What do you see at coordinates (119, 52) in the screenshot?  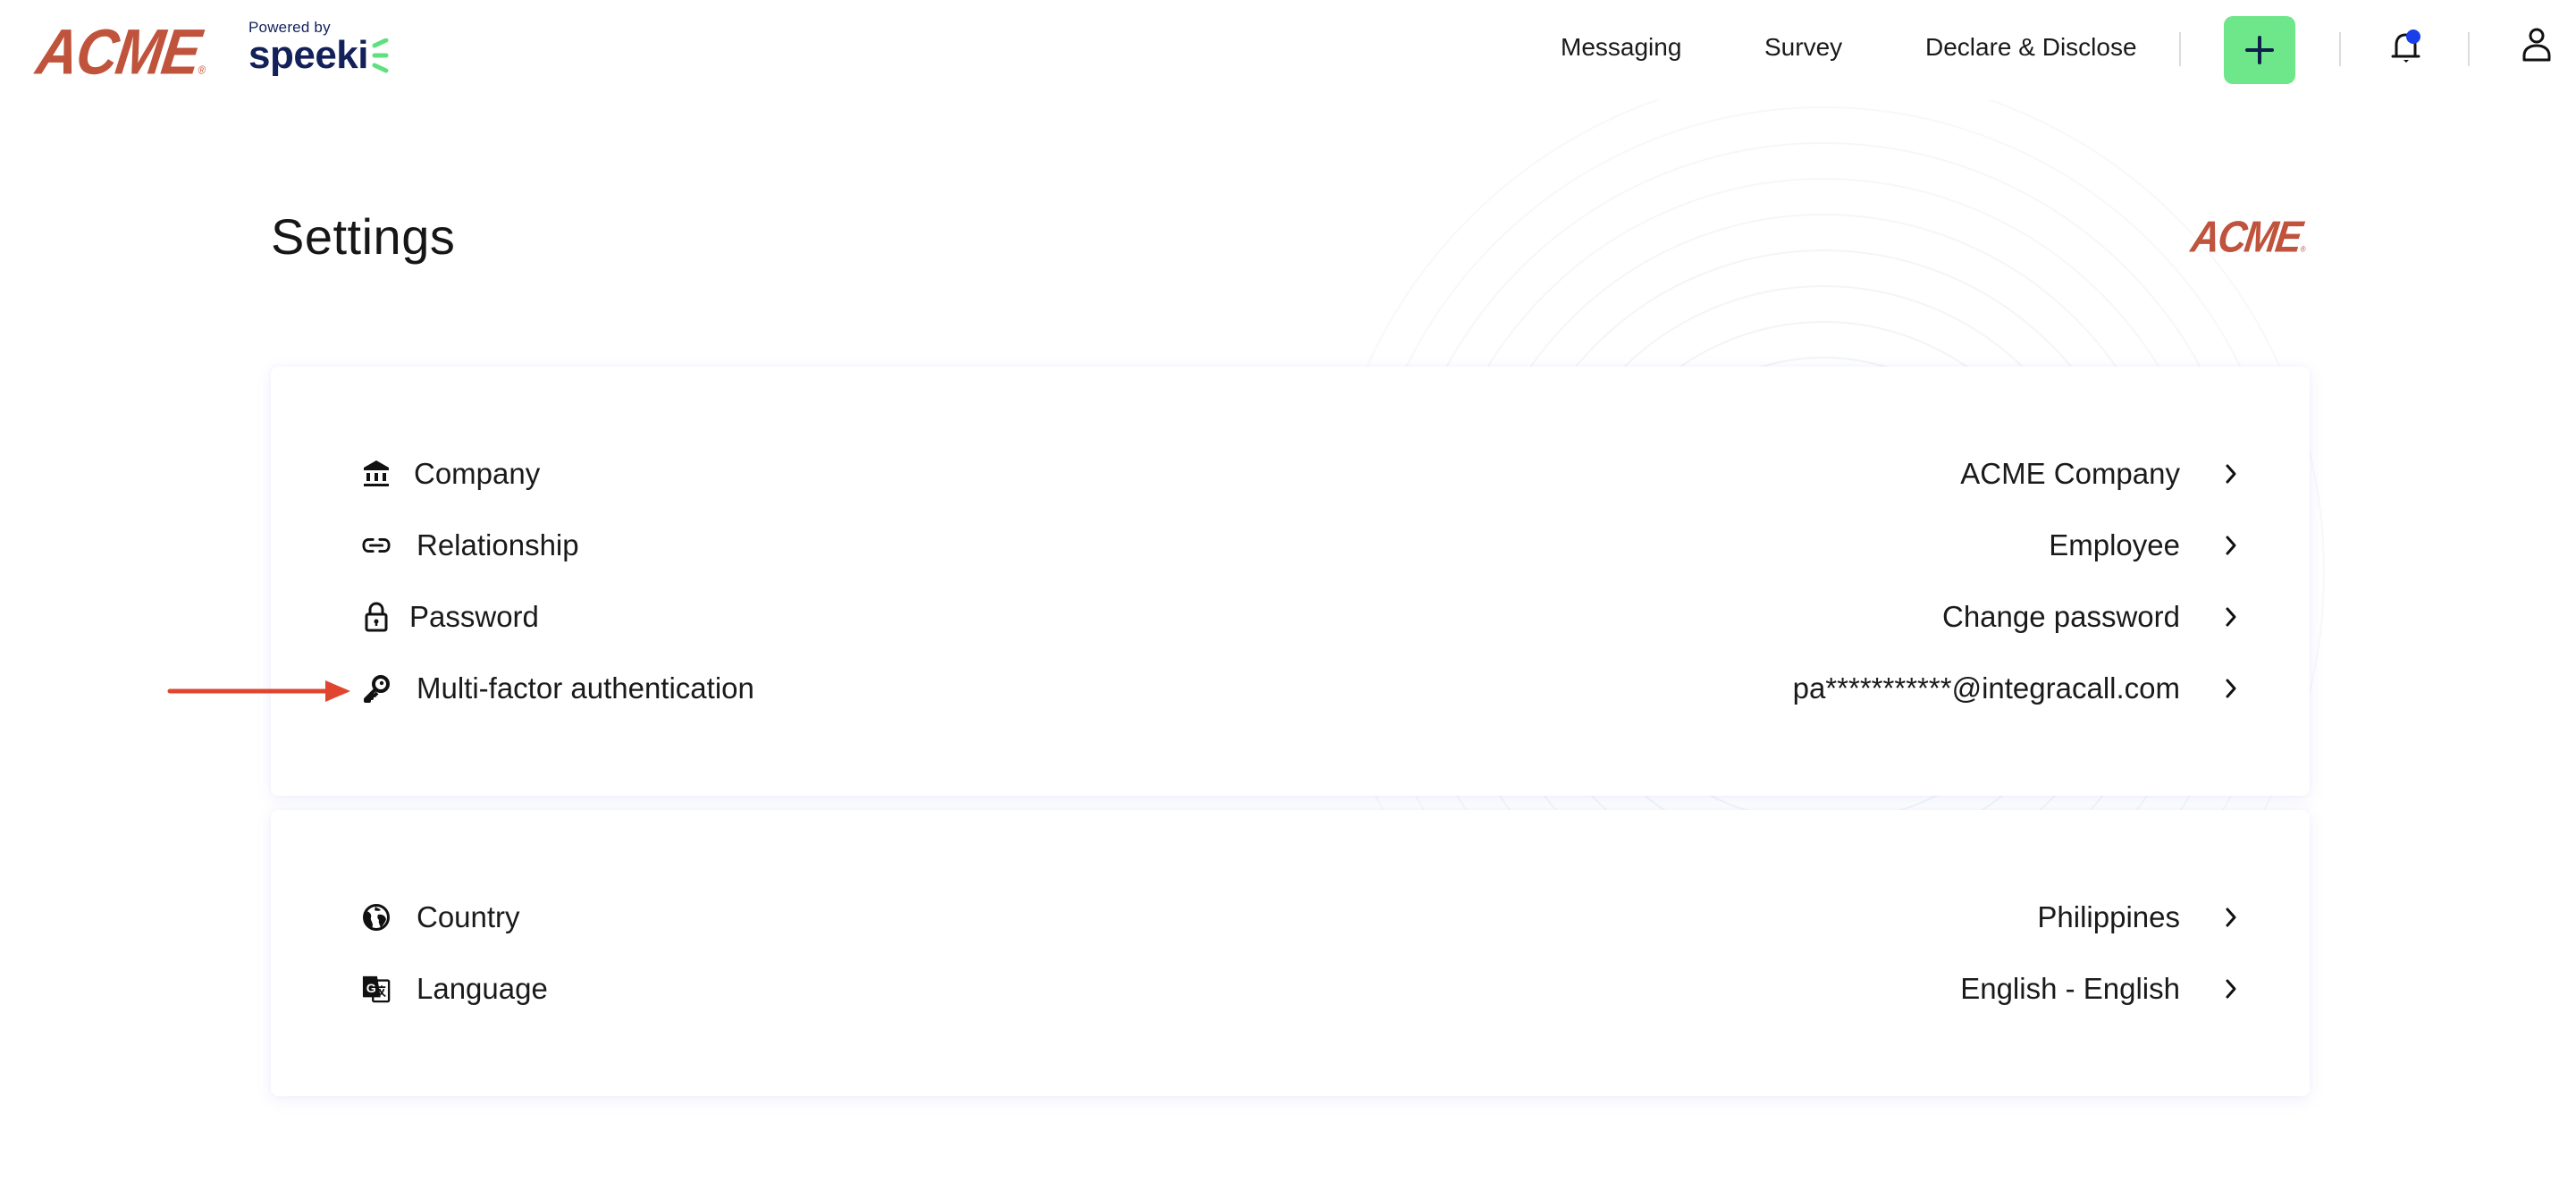 I see `acme-logo-text: ACME` at bounding box center [119, 52].